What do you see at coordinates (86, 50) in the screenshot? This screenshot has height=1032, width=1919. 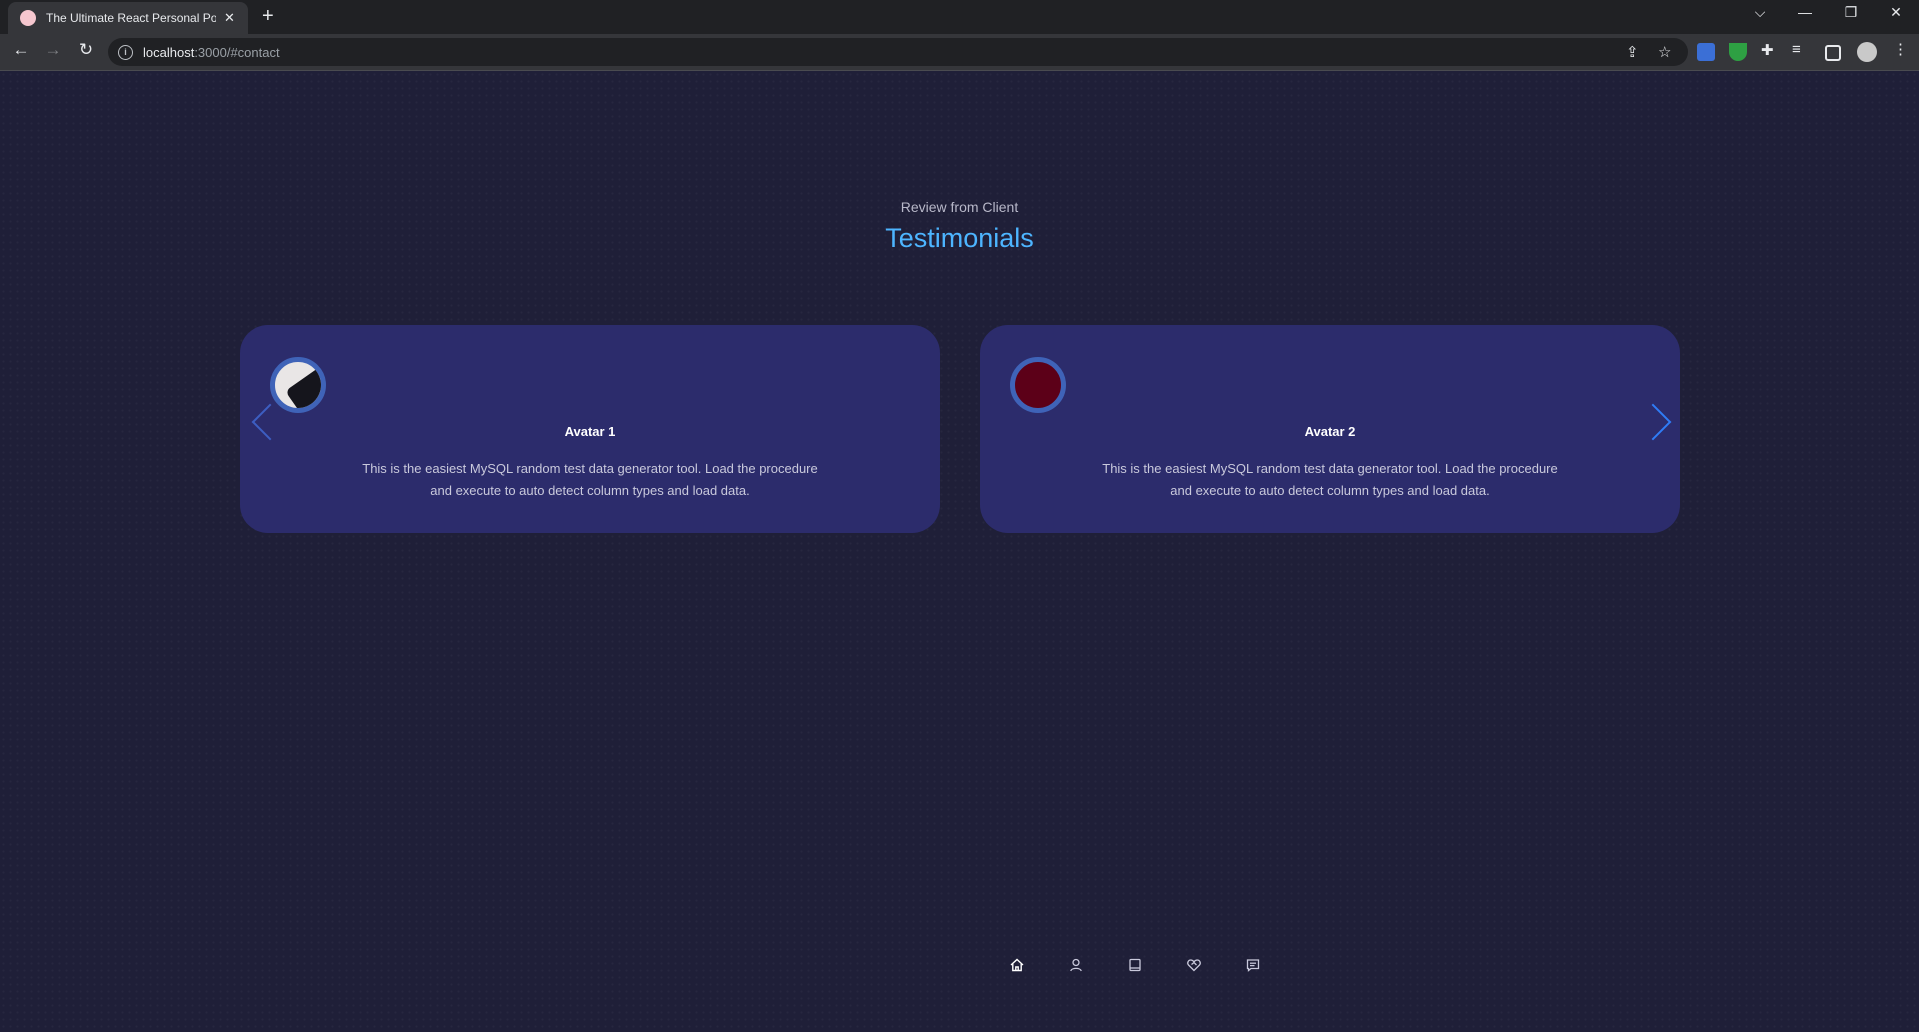 I see `reload-button: ↻` at bounding box center [86, 50].